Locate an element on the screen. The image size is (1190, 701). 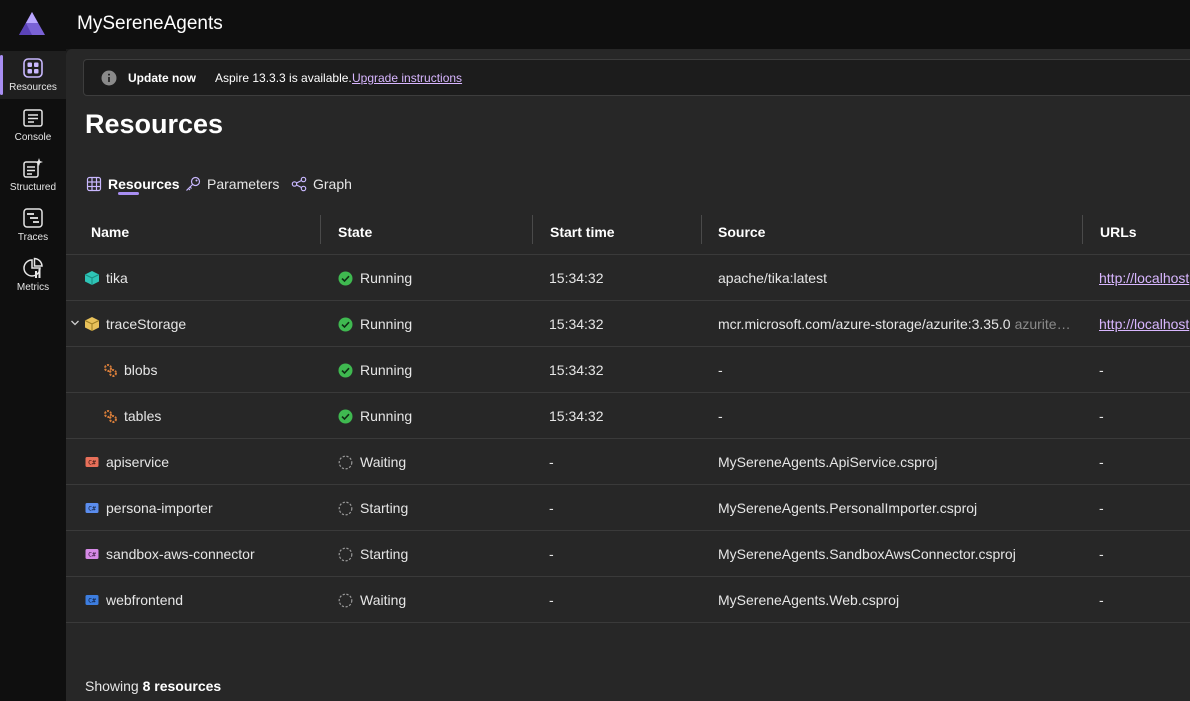
resource-name-cell: tika is located at coordinates (106, 278).